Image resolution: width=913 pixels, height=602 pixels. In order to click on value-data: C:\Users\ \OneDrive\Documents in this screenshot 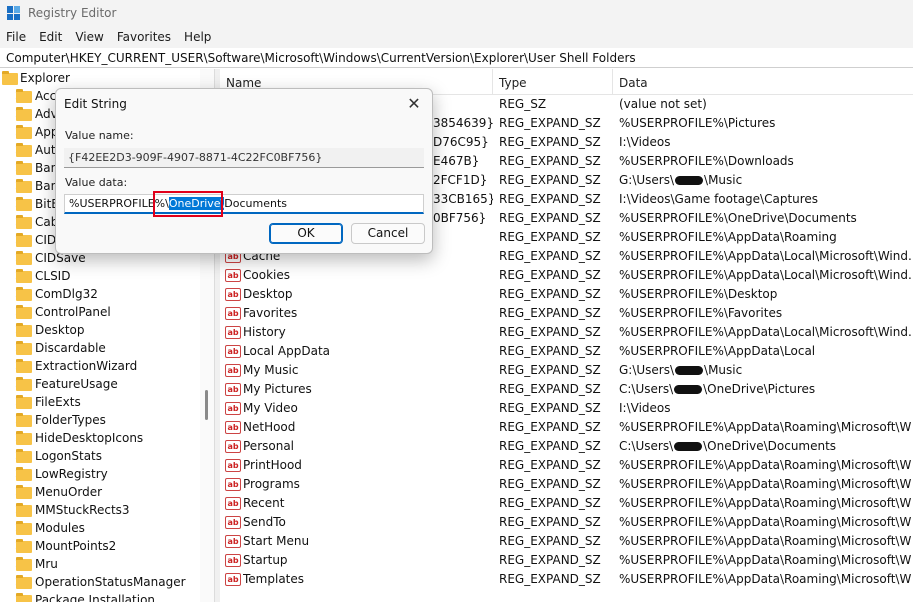, I will do `click(765, 446)`.